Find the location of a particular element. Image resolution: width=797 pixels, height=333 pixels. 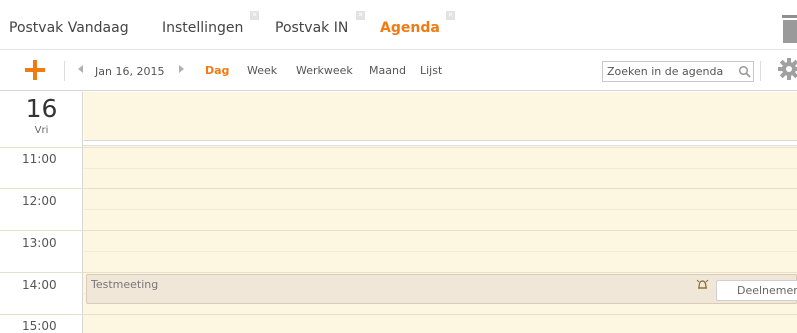

view-week: Week is located at coordinates (262, 70).